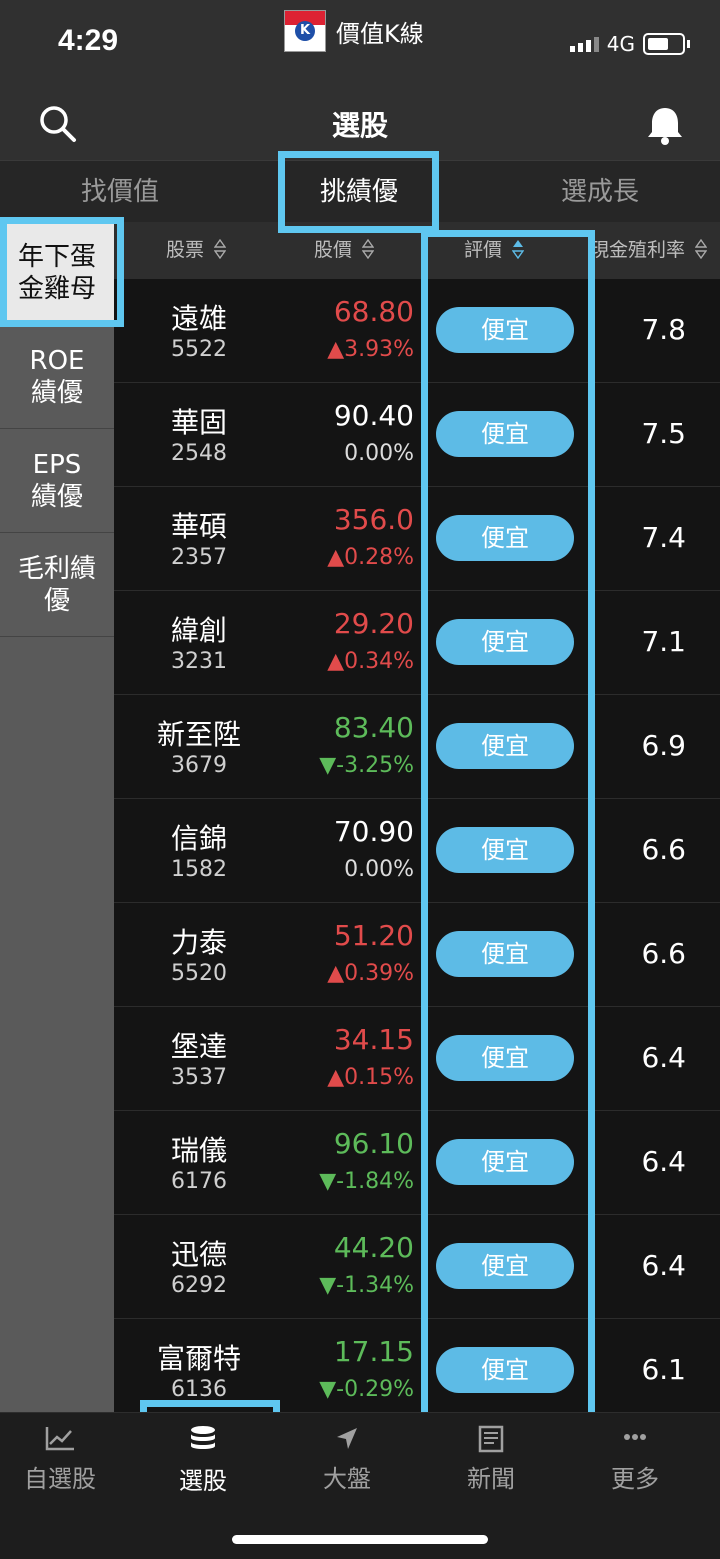 The height and width of the screenshot is (1559, 720). Describe the element at coordinates (373, 831) in the screenshot. I see `stock-price: 70.90` at that location.